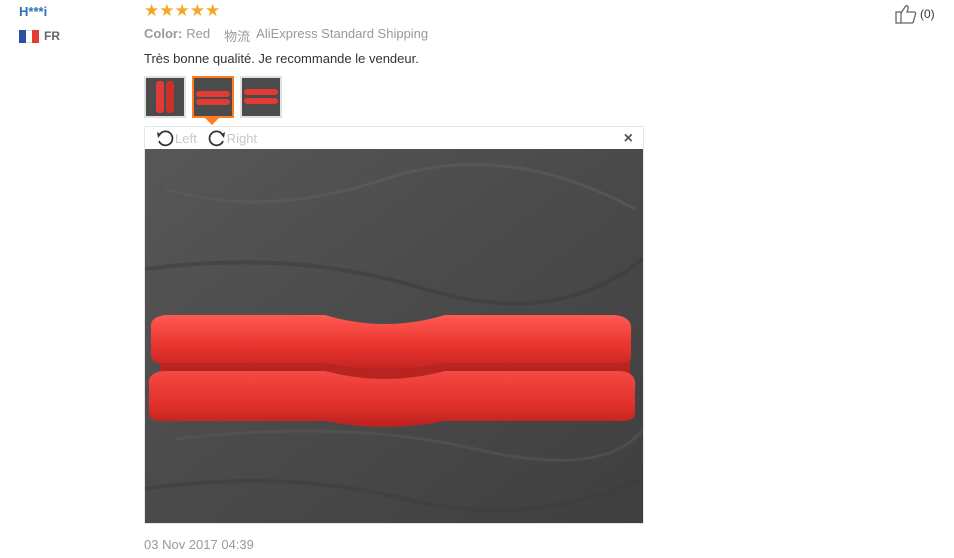 This screenshot has width=954, height=558. I want to click on color-label: Color:, so click(163, 33).